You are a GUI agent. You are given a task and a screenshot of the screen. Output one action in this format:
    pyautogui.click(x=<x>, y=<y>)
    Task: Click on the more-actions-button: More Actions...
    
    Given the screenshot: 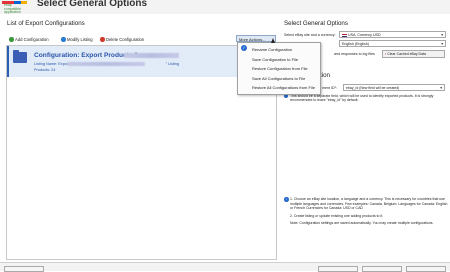 What is the action you would take?
    pyautogui.click(x=256, y=38)
    